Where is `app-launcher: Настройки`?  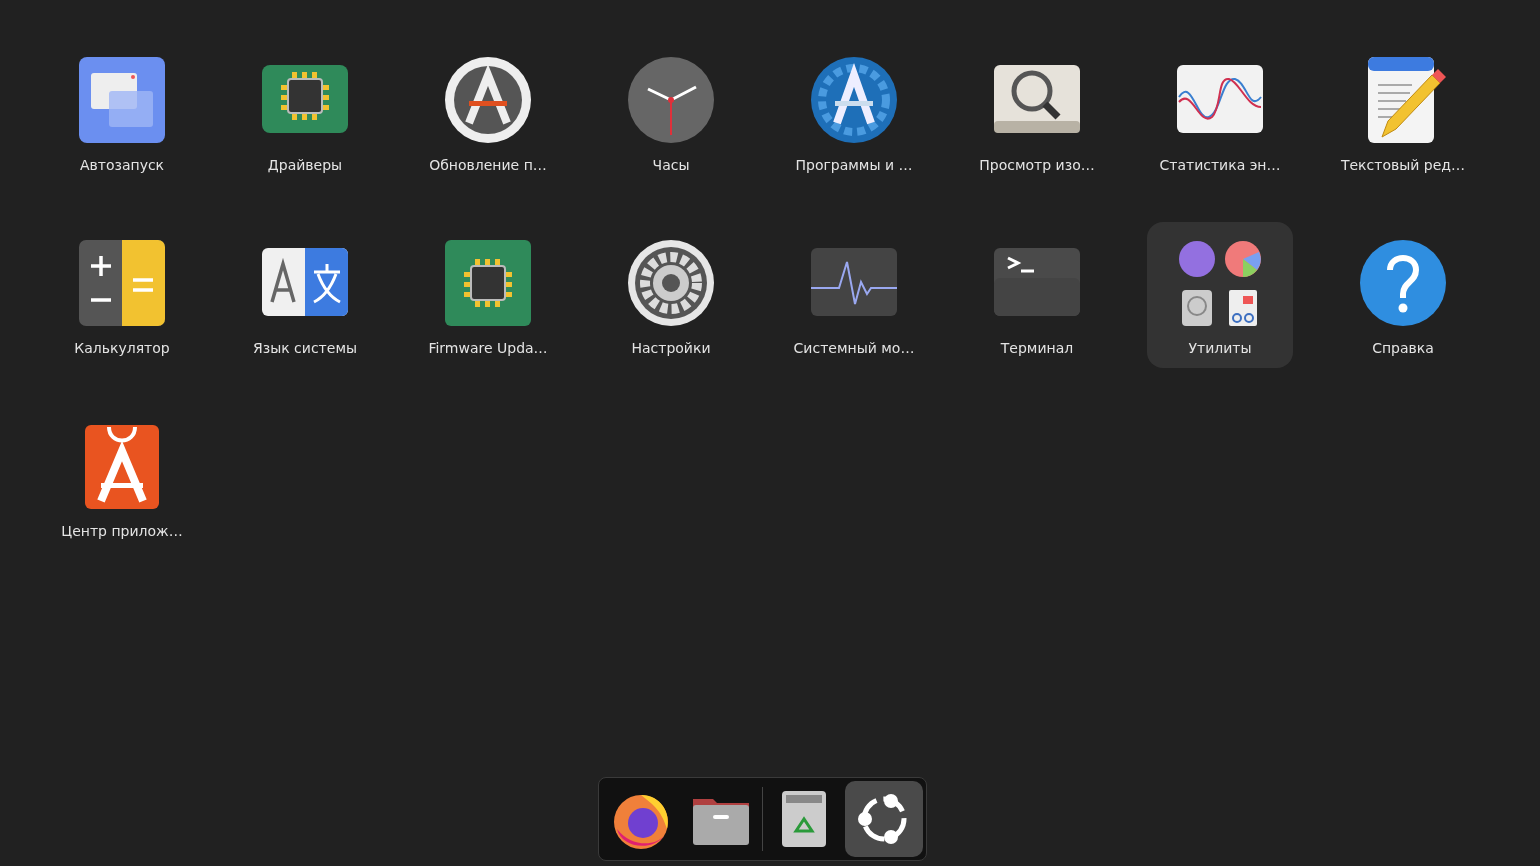 app-launcher: Настройки is located at coordinates (671, 295).